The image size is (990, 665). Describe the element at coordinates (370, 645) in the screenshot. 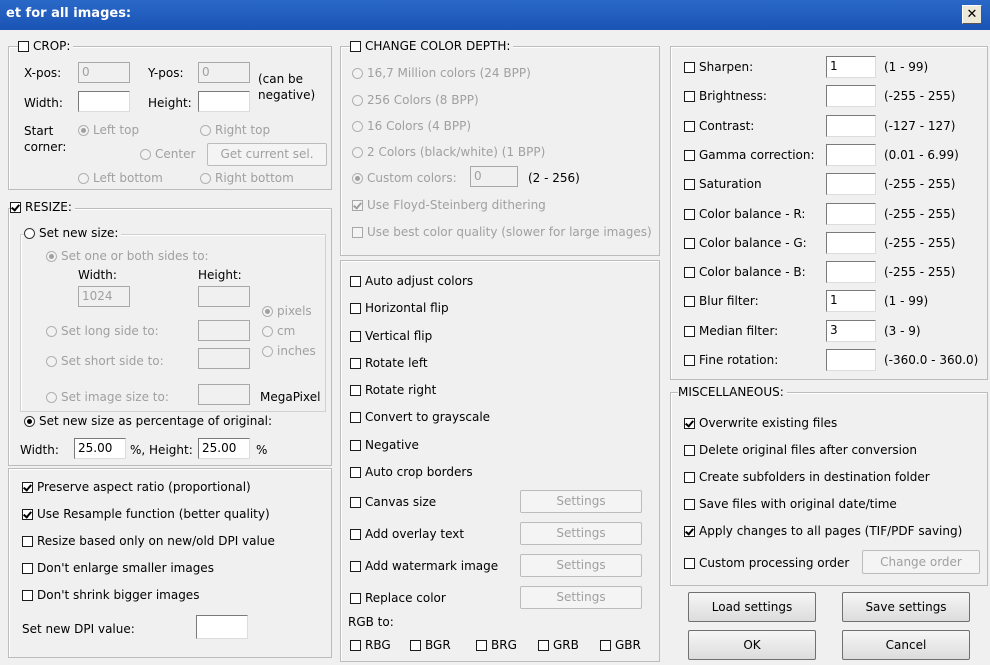

I see `rgb-rbg-option: RBG` at that location.